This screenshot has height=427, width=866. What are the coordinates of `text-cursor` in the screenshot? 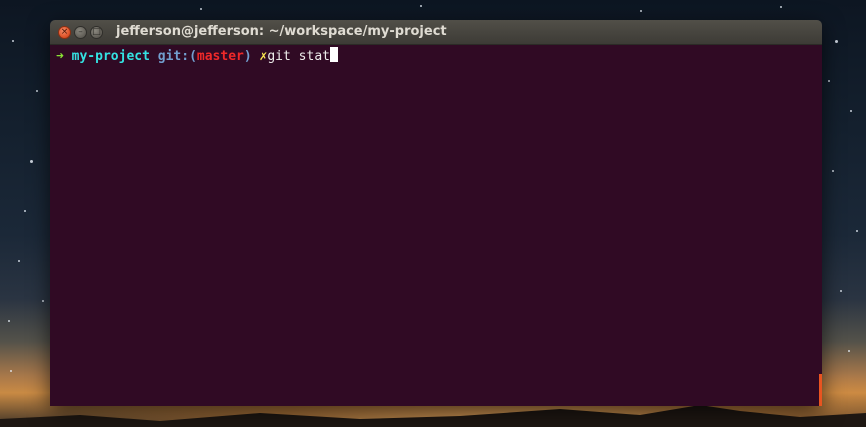 It's located at (333, 54).